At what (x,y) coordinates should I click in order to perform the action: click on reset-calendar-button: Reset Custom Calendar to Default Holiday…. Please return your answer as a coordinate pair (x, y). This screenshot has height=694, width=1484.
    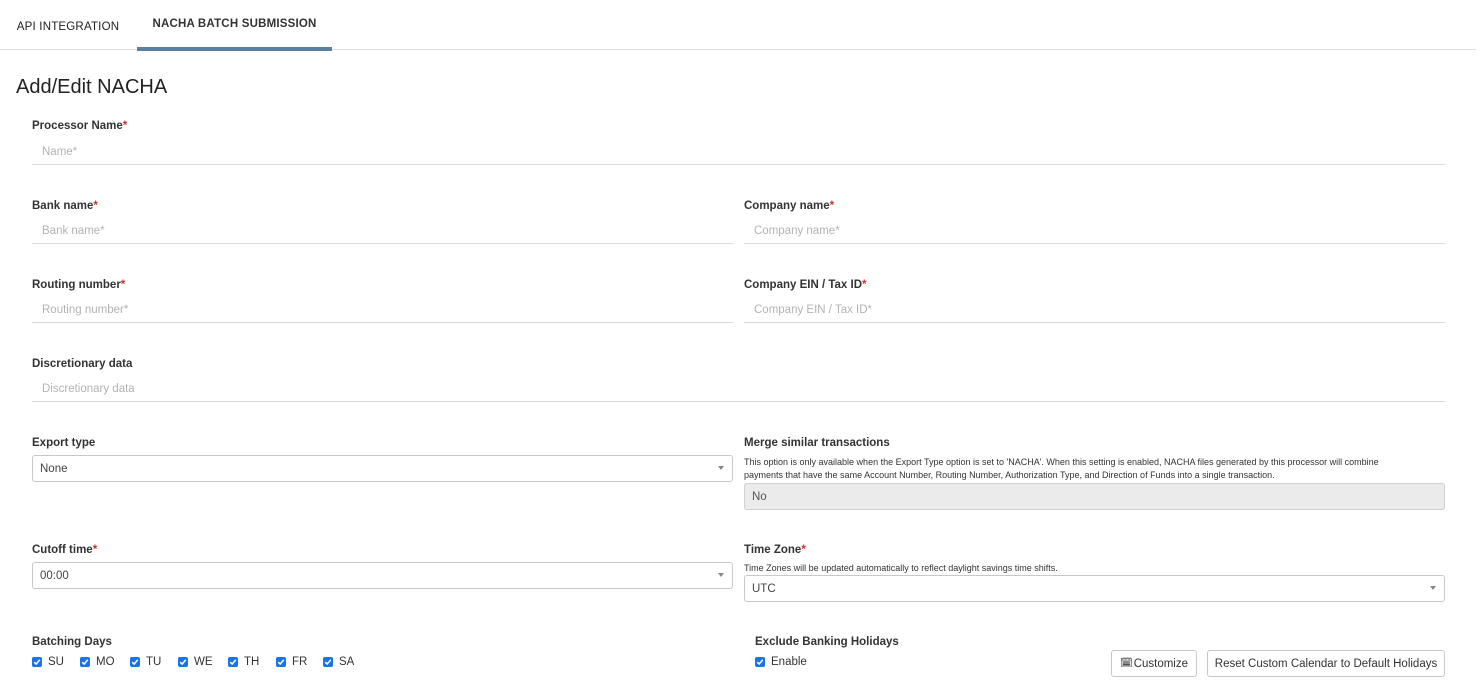
    Looking at the image, I should click on (1326, 663).